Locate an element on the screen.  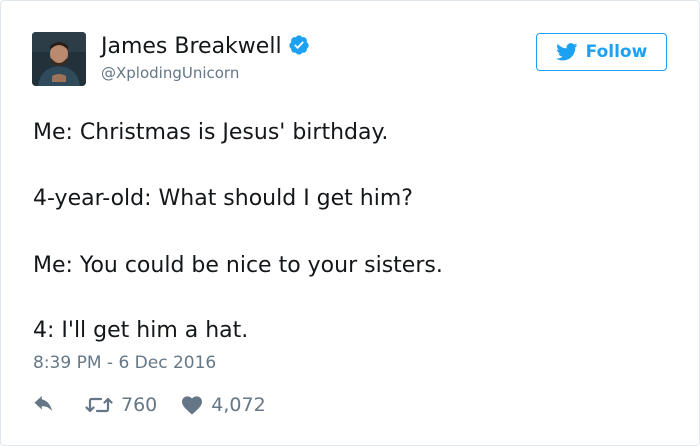
tweet-text-line-1: Me: Christmas is Jesus' birthday. is located at coordinates (211, 132).